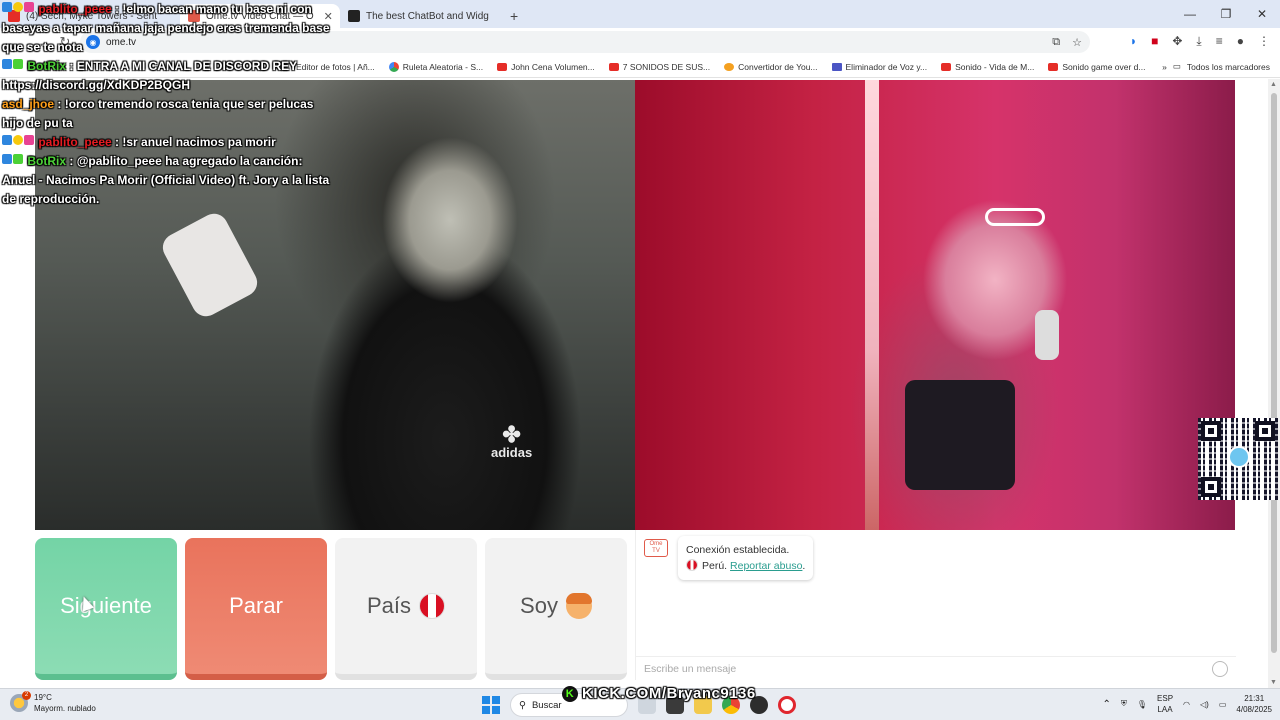 Image resolution: width=1280 pixels, height=720 pixels. What do you see at coordinates (1047, 335) in the screenshot?
I see `microphone` at bounding box center [1047, 335].